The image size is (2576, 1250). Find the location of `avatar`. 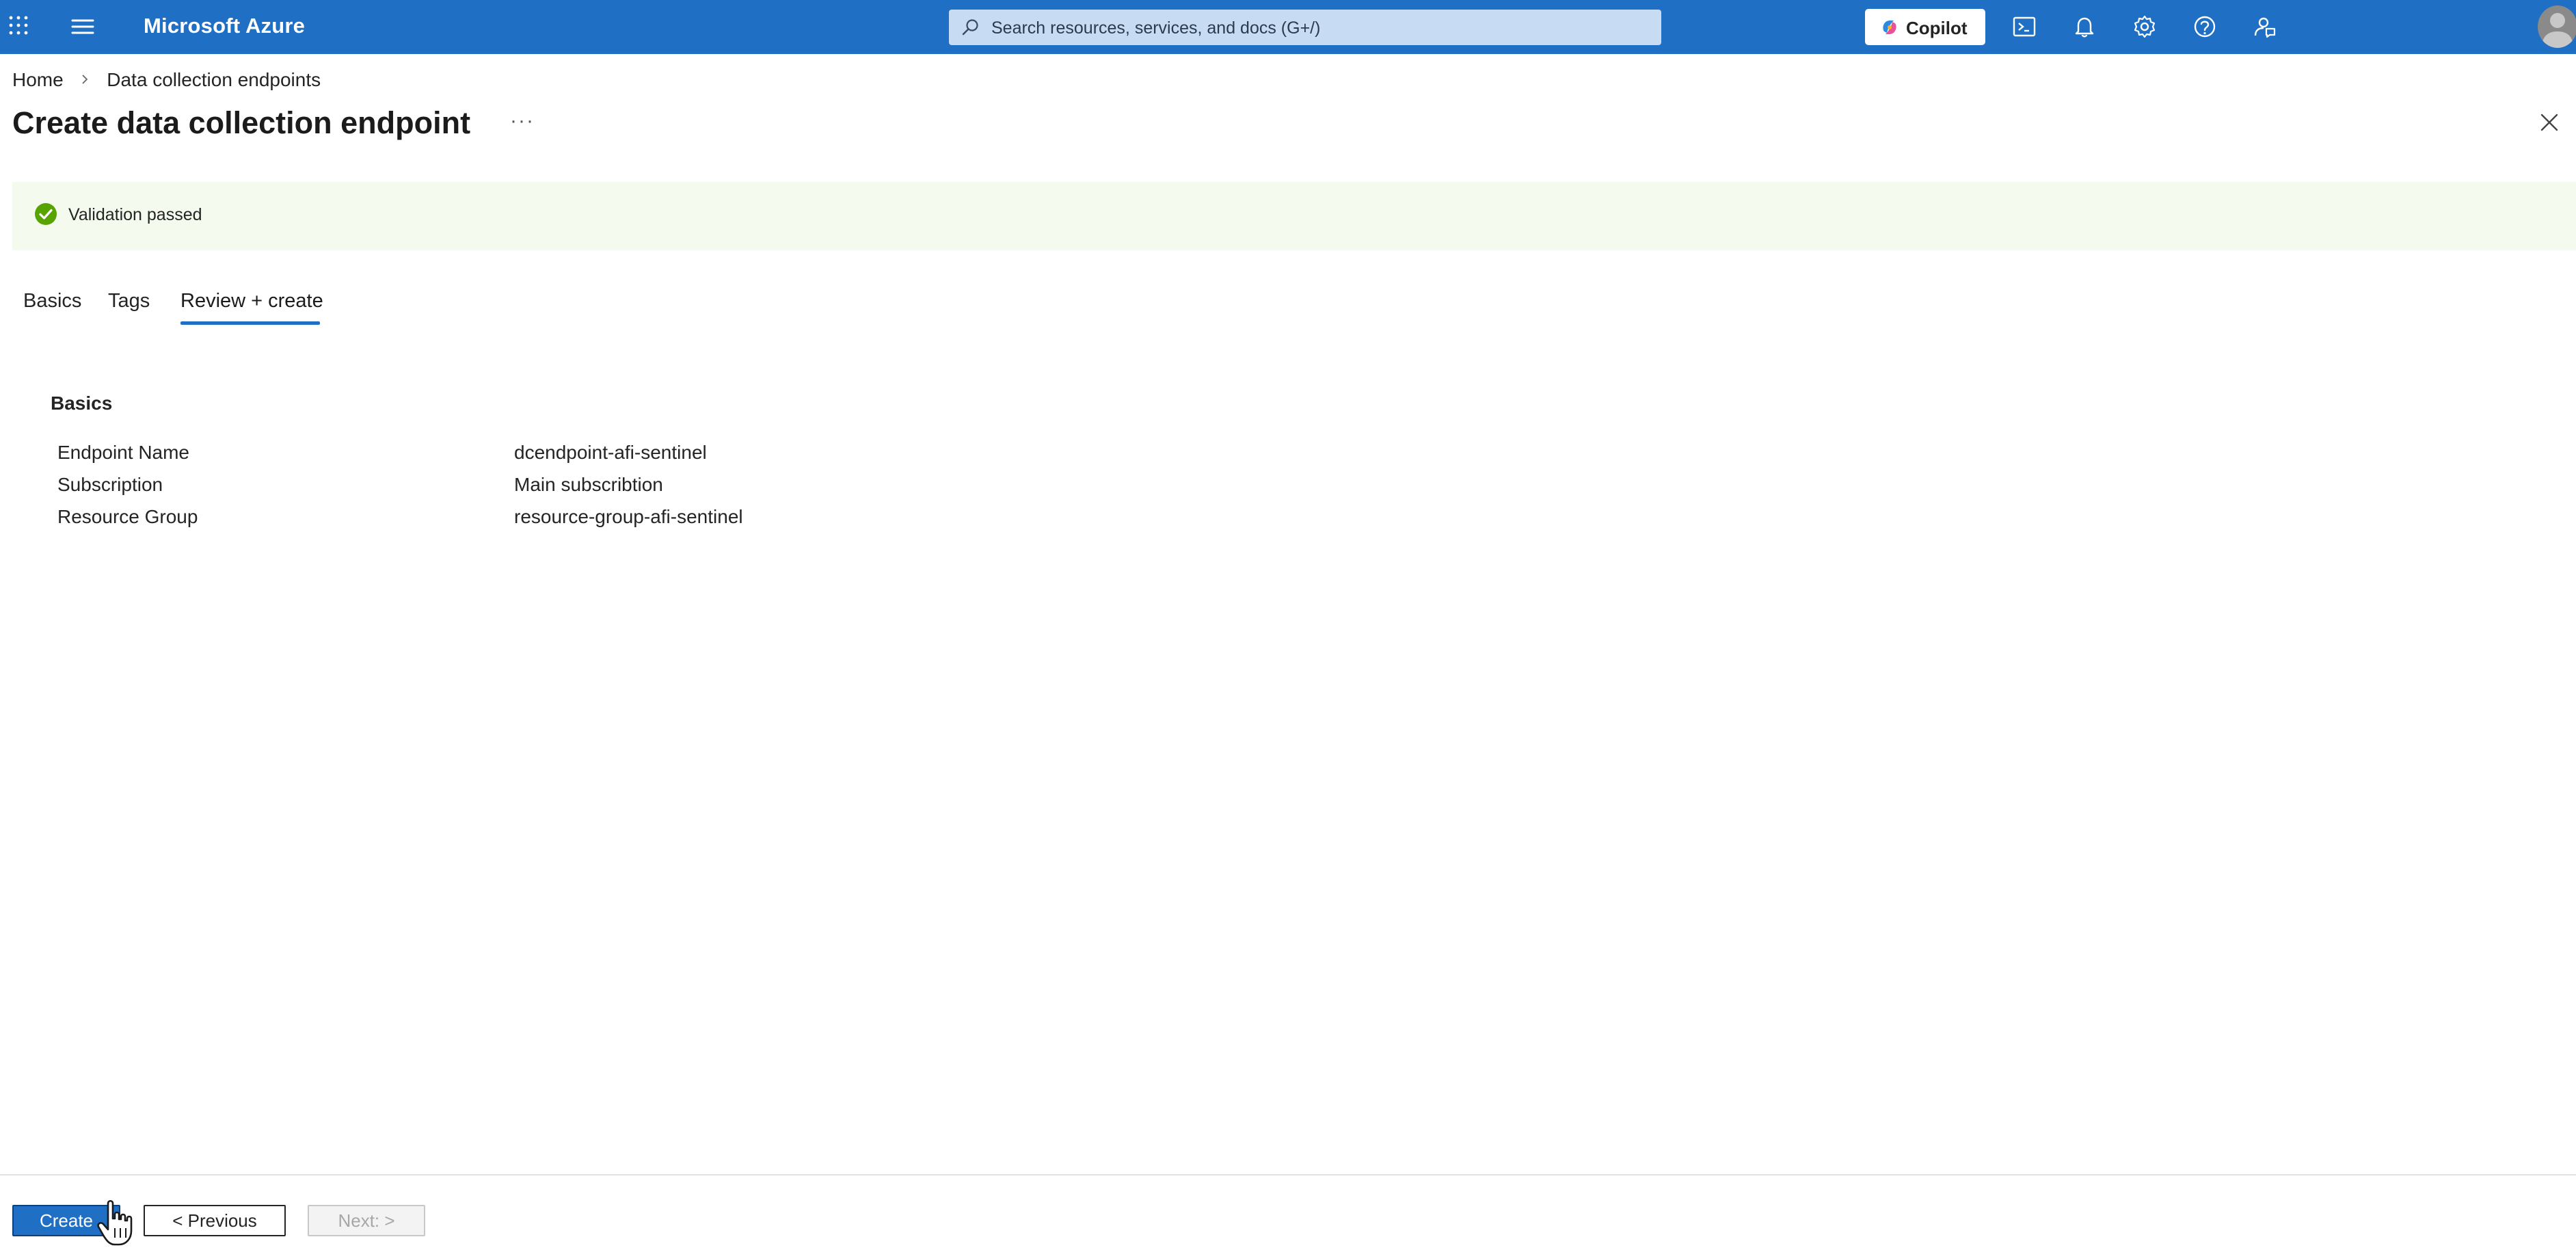

avatar is located at coordinates (2557, 26).